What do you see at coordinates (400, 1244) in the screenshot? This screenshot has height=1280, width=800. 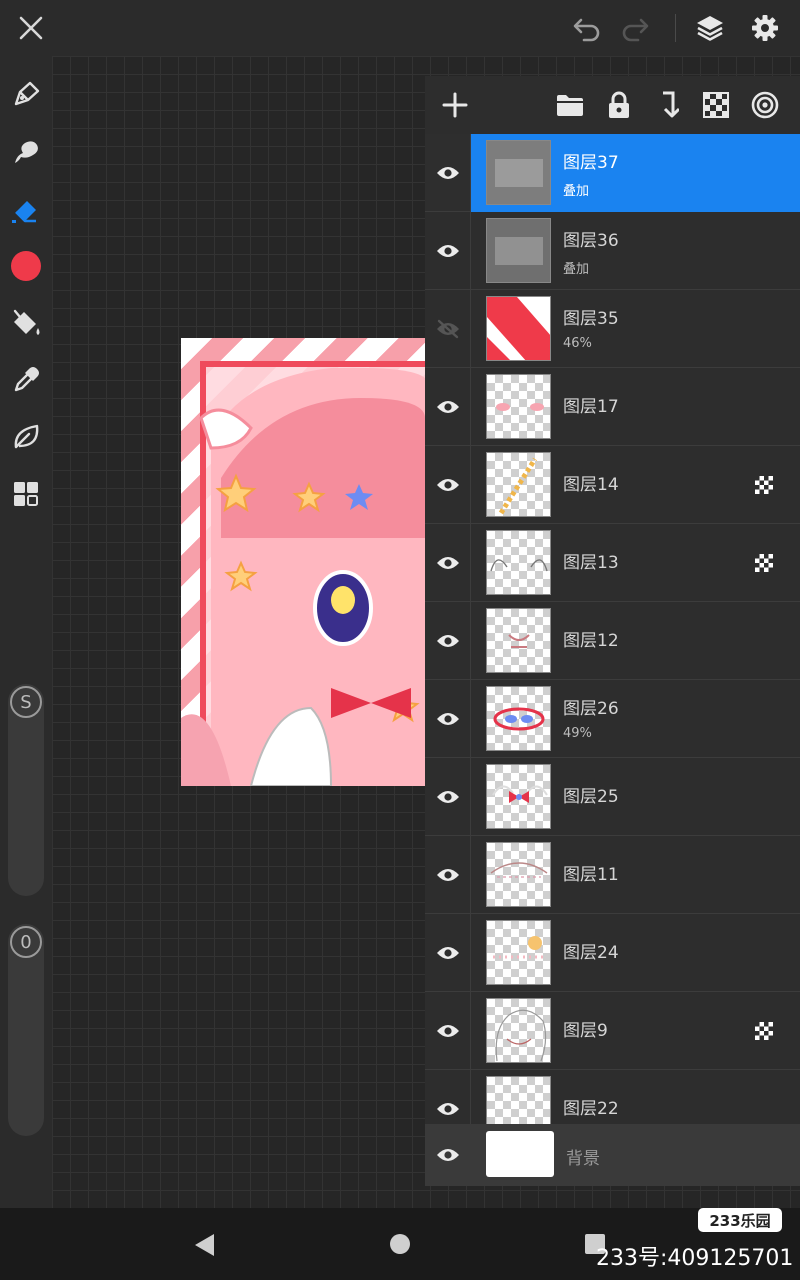 I see `home-nav-icon` at bounding box center [400, 1244].